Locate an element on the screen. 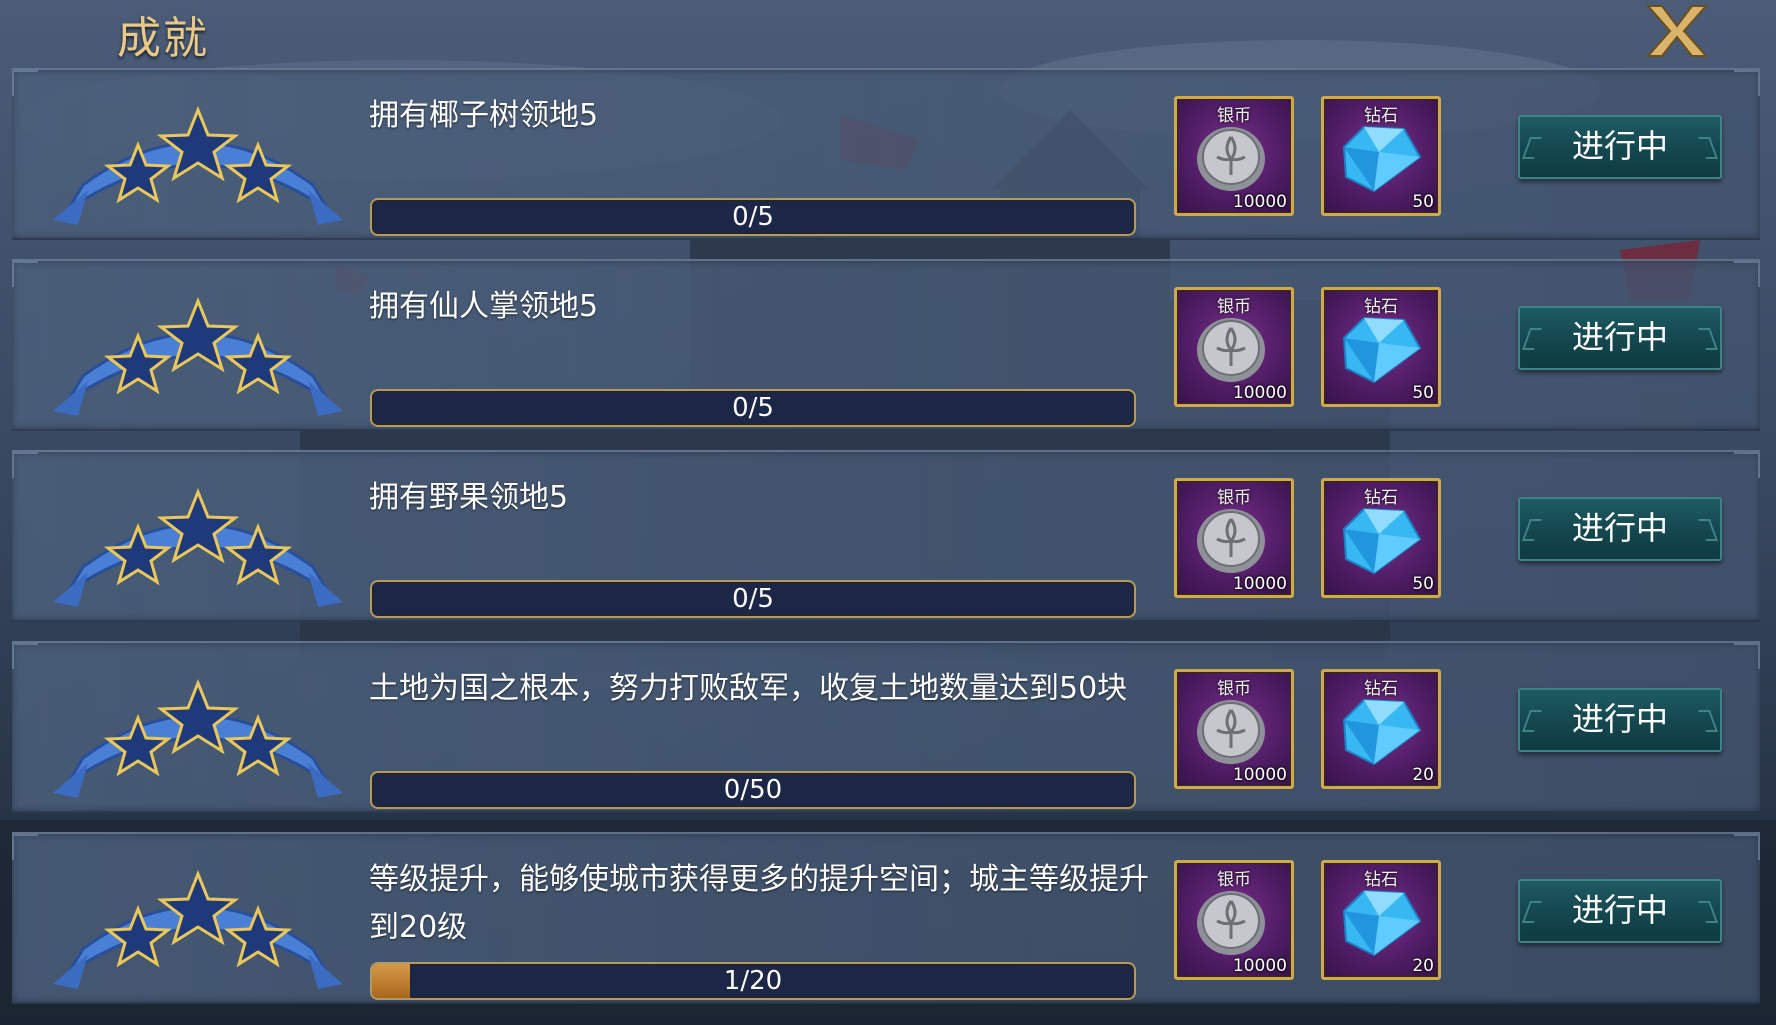  achievement-description: 拥有椰子树领地5 is located at coordinates (484, 115).